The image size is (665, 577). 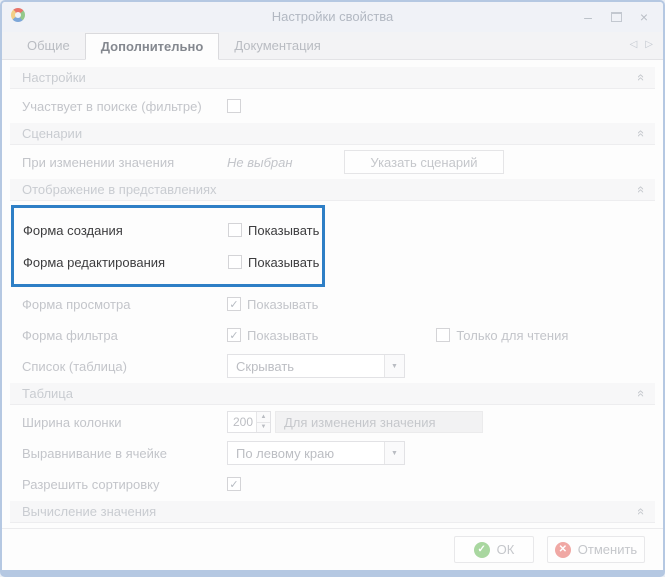 I want to click on create-form-show-group: Показывать, so click(x=273, y=230).